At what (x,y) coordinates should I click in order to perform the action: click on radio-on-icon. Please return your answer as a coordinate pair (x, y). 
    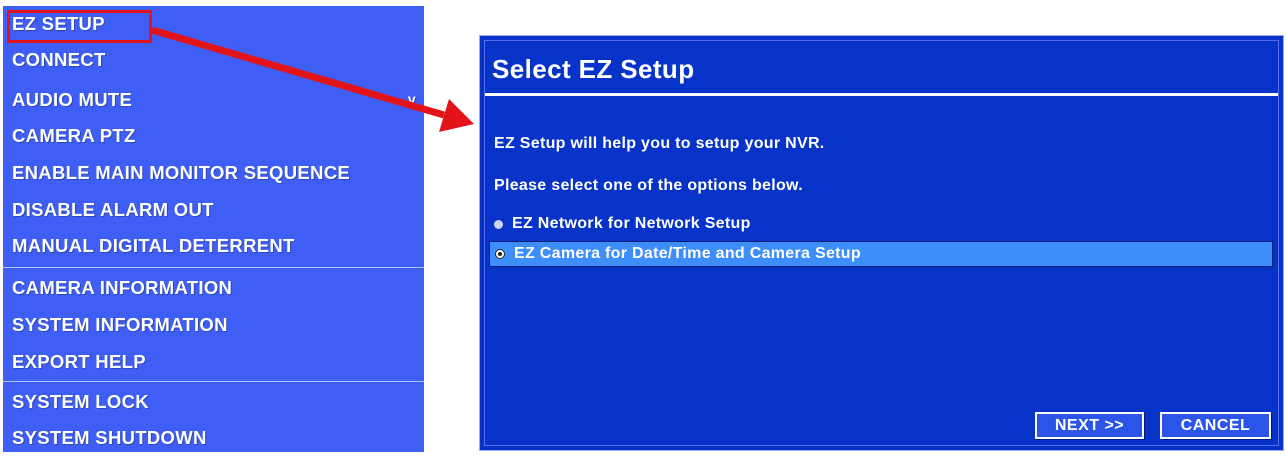
    Looking at the image, I should click on (500, 254).